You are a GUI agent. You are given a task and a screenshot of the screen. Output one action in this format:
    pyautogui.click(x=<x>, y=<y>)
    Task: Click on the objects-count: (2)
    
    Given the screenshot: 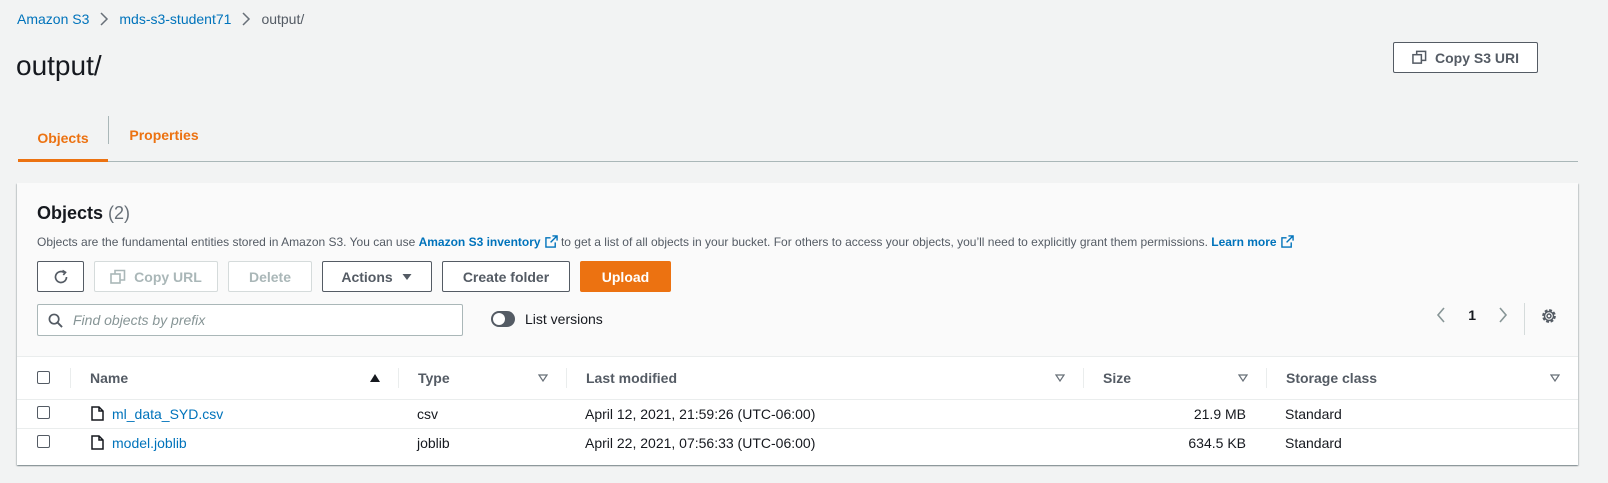 What is the action you would take?
    pyautogui.click(x=119, y=213)
    